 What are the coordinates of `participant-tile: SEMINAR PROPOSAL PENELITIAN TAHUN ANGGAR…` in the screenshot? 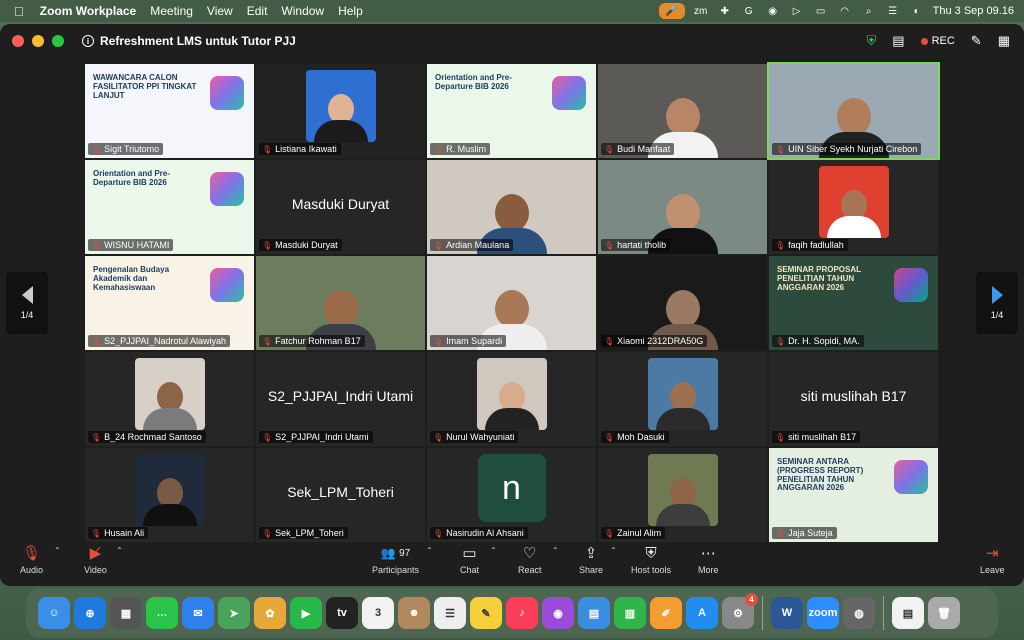 It's located at (853, 303).